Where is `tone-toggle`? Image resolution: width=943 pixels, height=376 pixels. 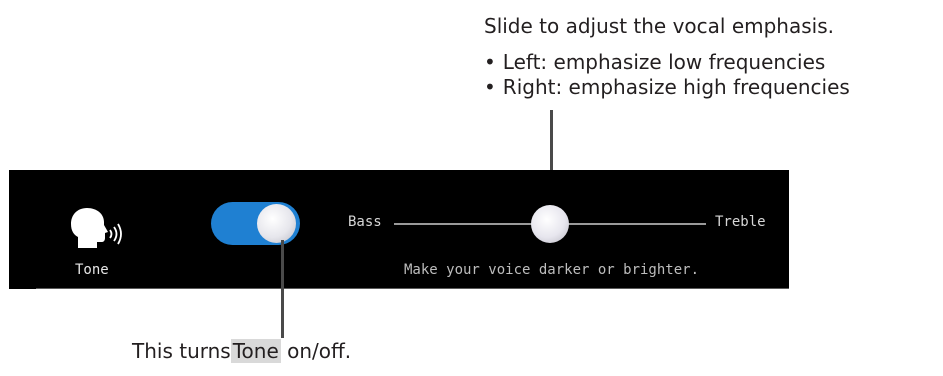 tone-toggle is located at coordinates (255, 223).